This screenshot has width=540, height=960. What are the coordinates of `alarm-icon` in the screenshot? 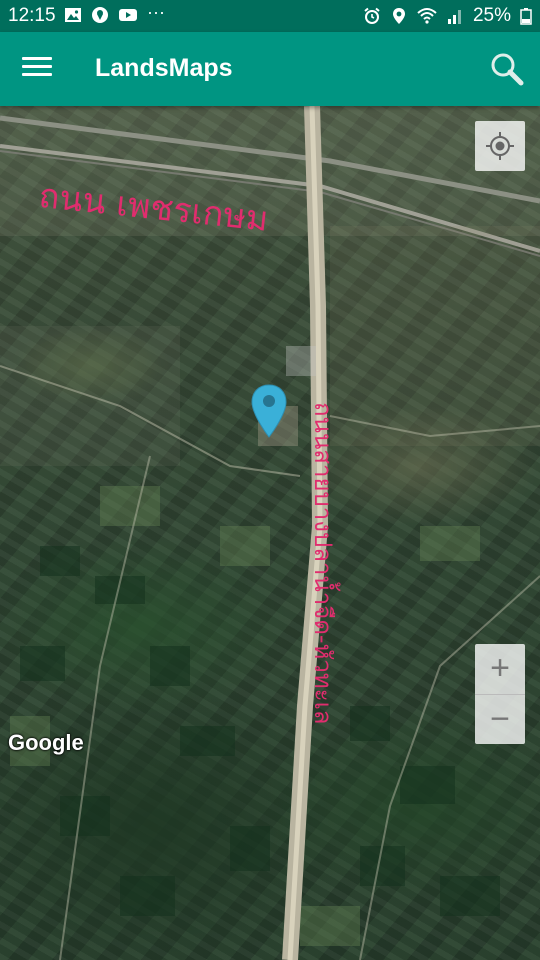 It's located at (372, 15).